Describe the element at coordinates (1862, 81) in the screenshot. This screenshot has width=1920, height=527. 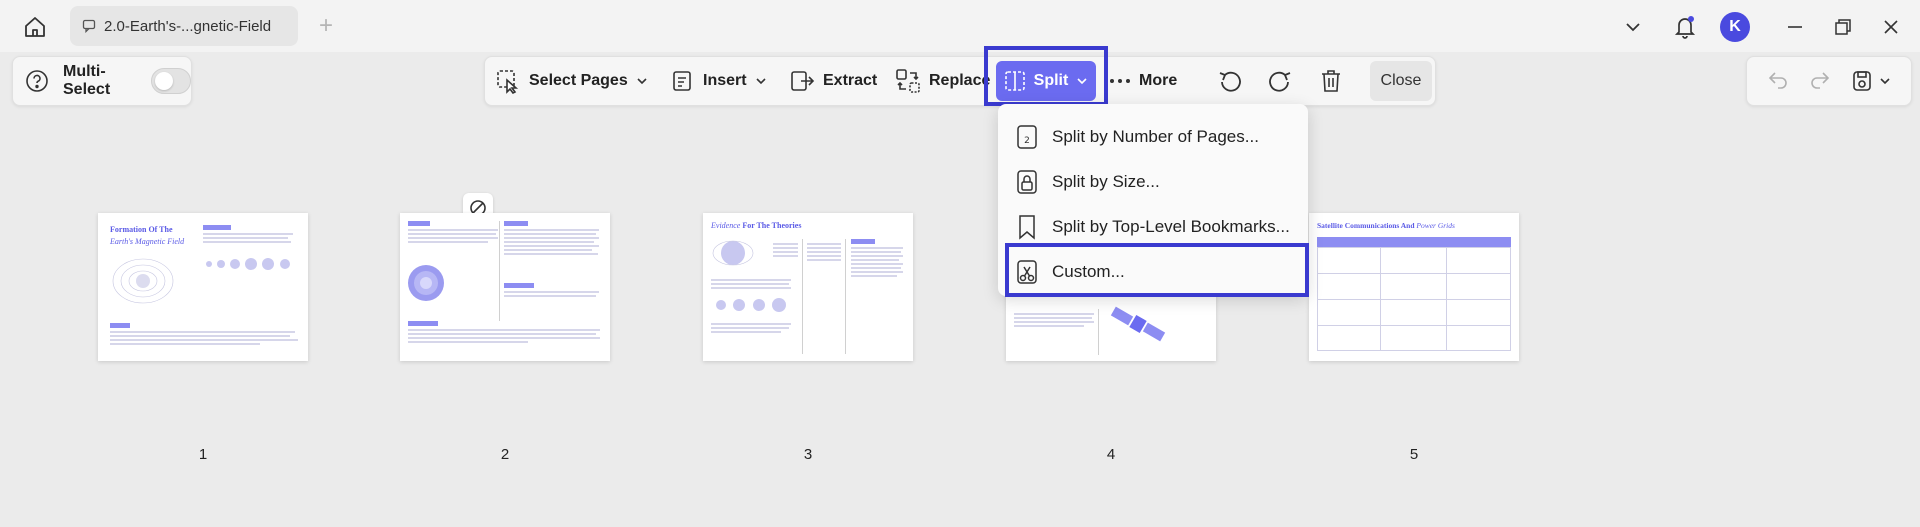
I see `save-icon` at that location.